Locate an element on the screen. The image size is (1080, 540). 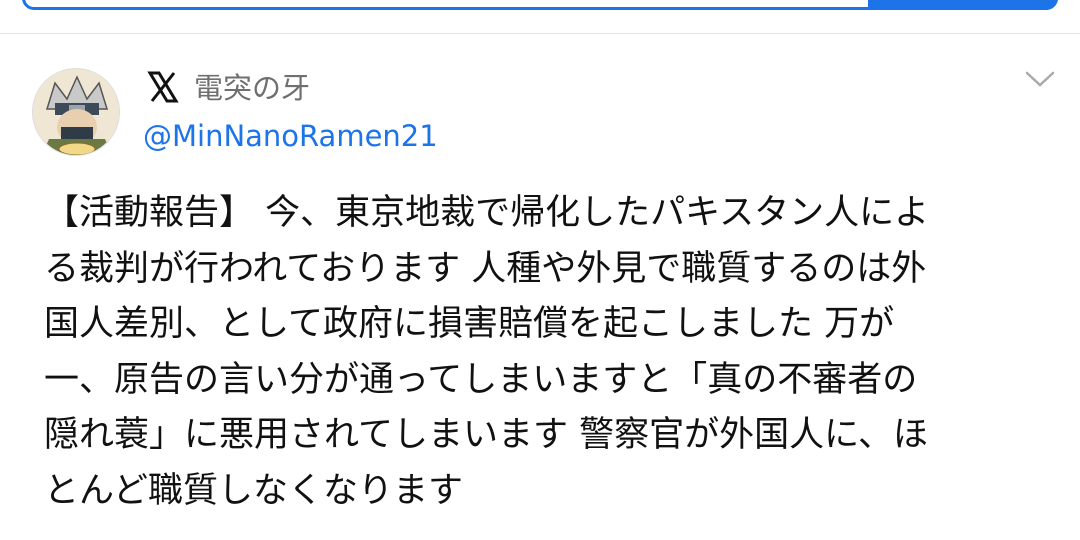
tweet-body-line: とんど職質しなくなります is located at coordinates (253, 490).